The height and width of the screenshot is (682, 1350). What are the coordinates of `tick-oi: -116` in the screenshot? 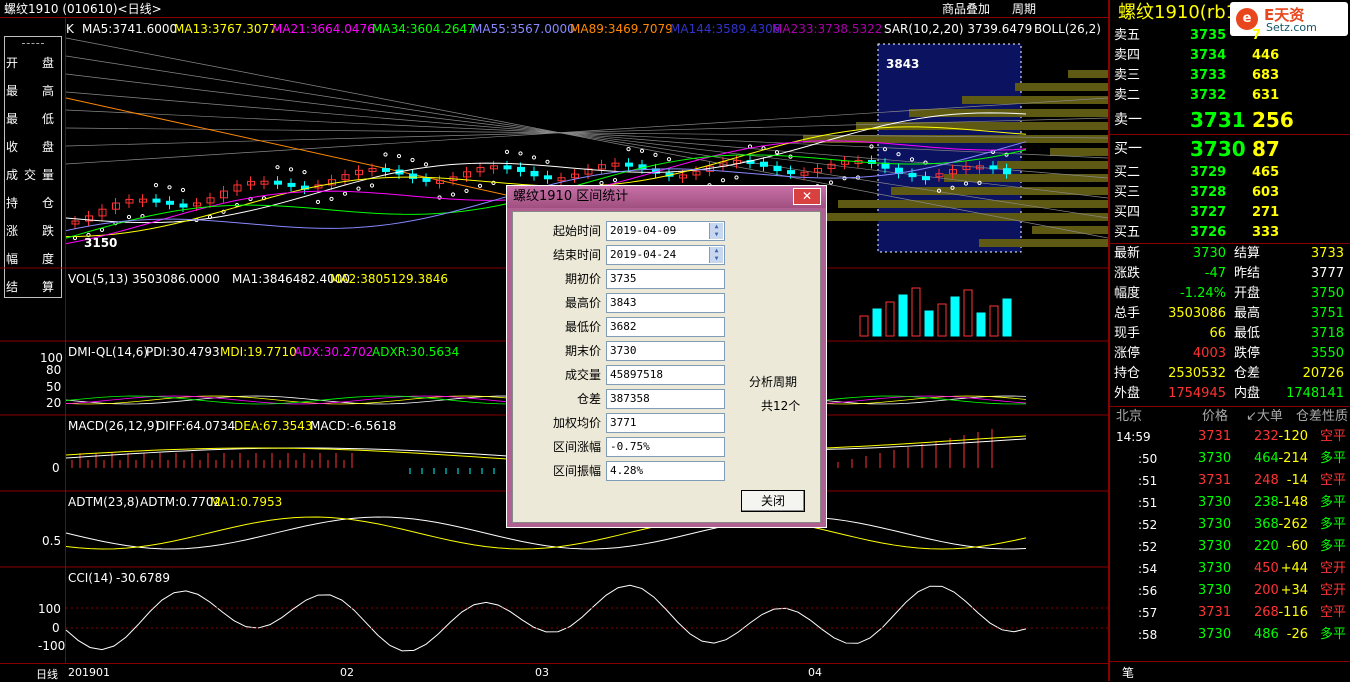 It's located at (1293, 612).